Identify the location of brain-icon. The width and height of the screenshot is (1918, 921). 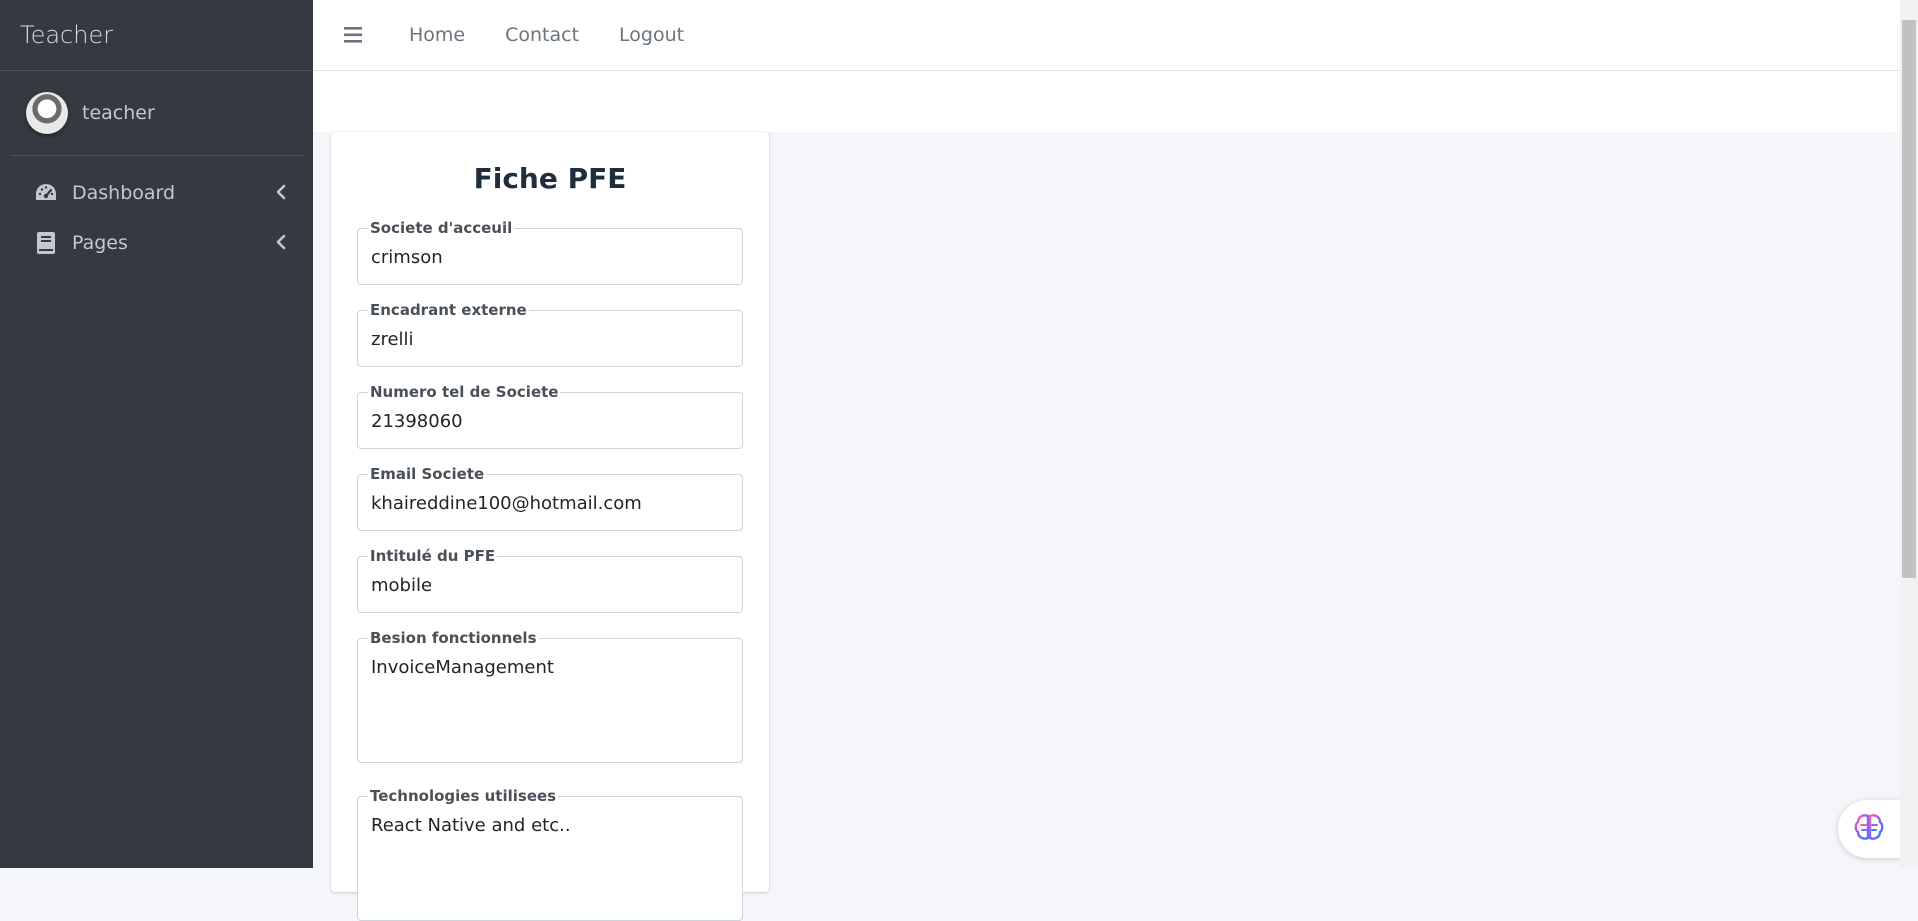
(1869, 829).